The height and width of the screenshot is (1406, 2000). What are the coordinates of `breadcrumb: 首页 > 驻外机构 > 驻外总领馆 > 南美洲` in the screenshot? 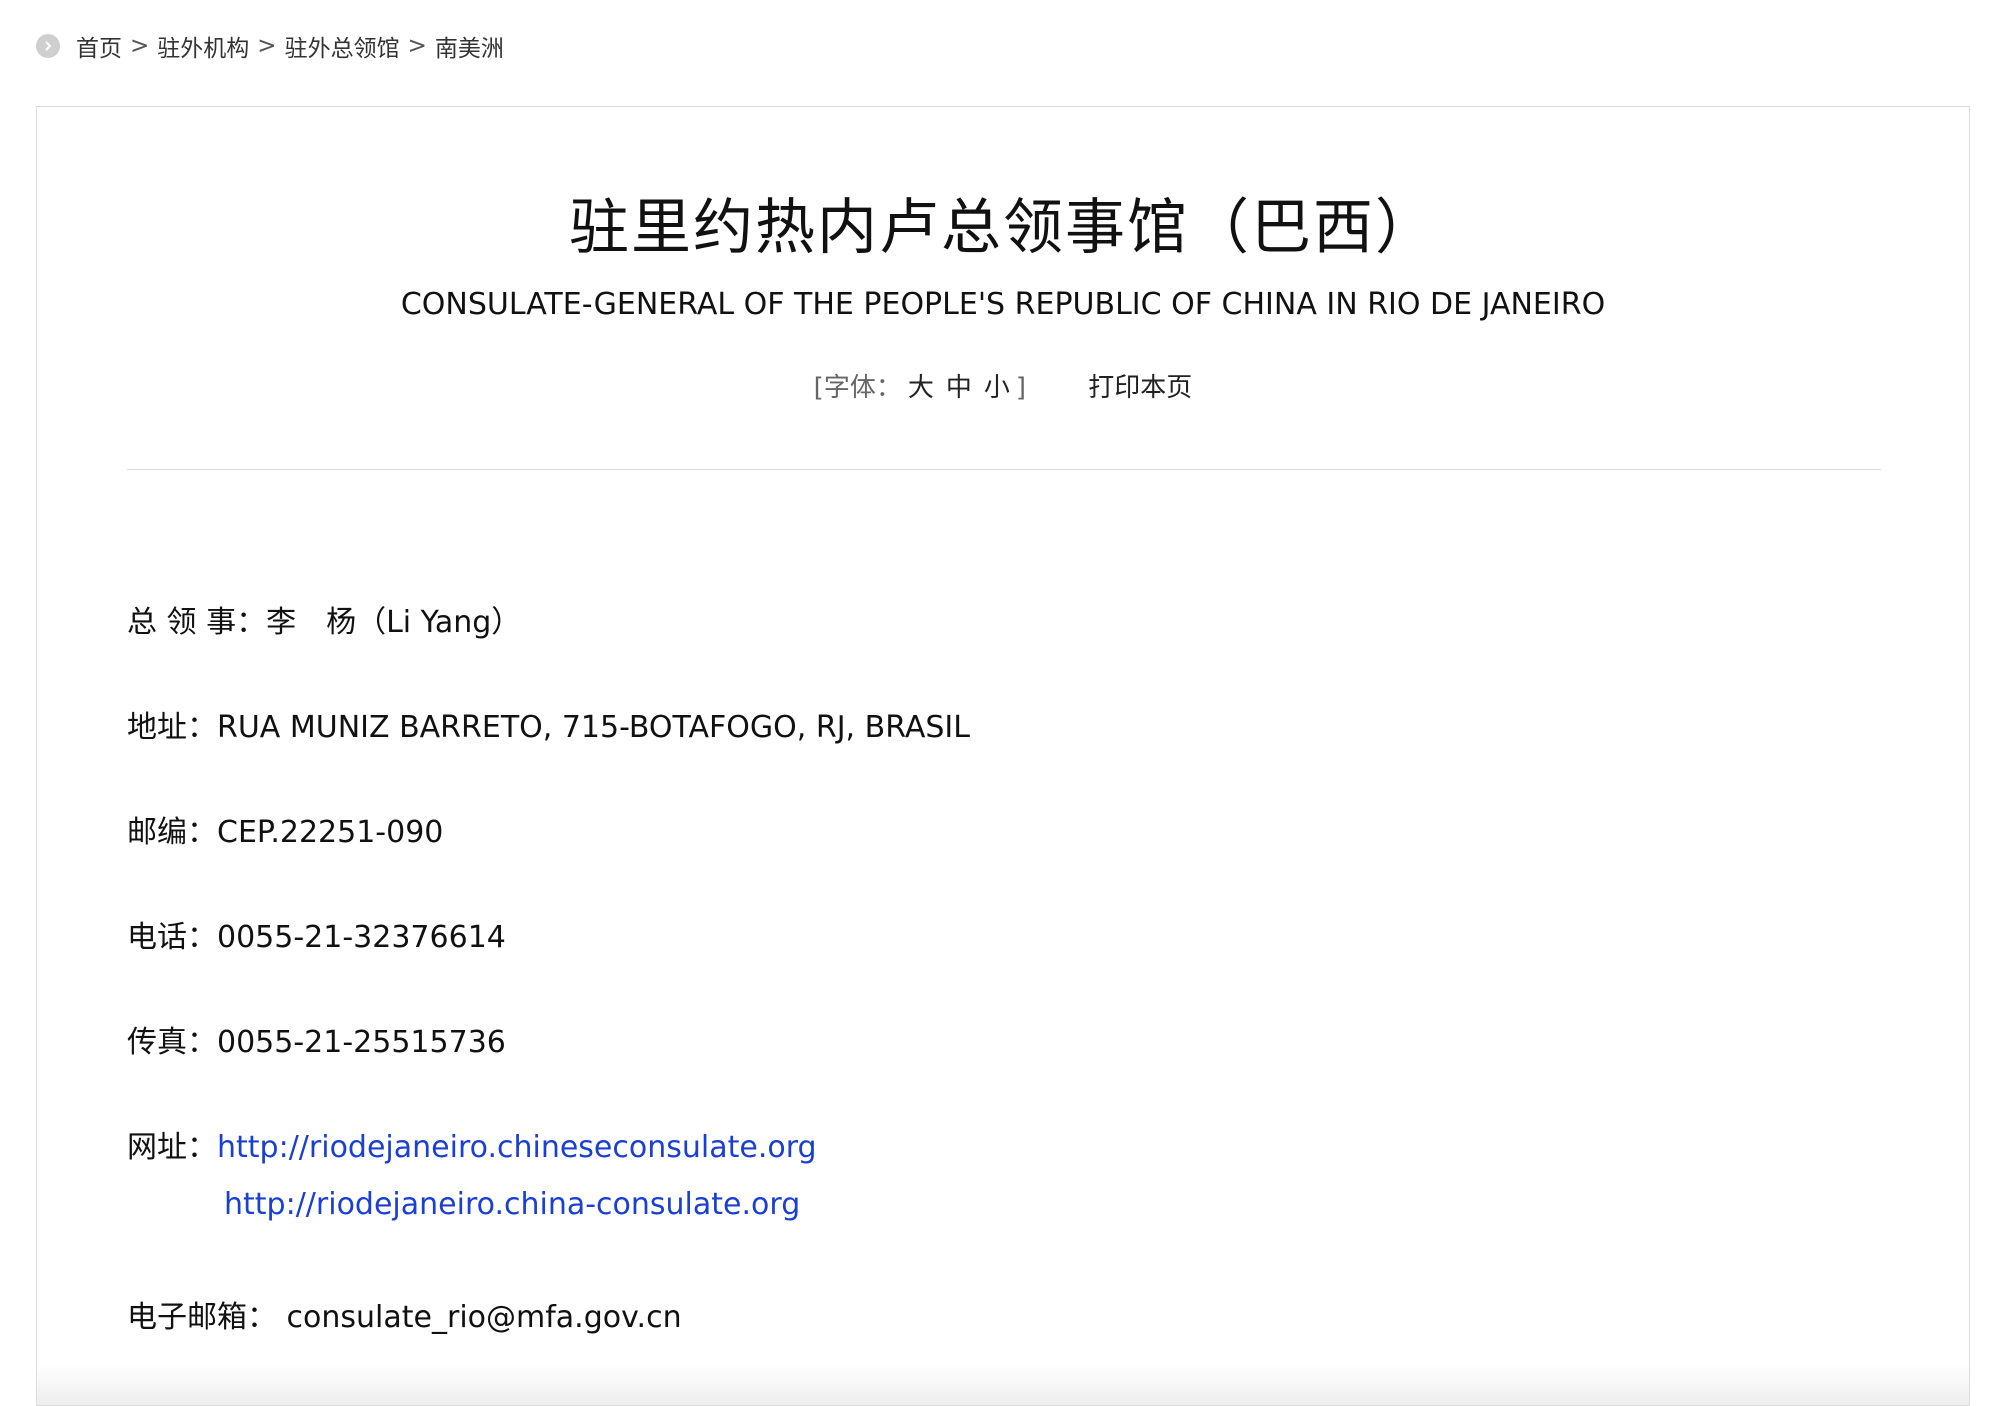 It's located at (270, 46).